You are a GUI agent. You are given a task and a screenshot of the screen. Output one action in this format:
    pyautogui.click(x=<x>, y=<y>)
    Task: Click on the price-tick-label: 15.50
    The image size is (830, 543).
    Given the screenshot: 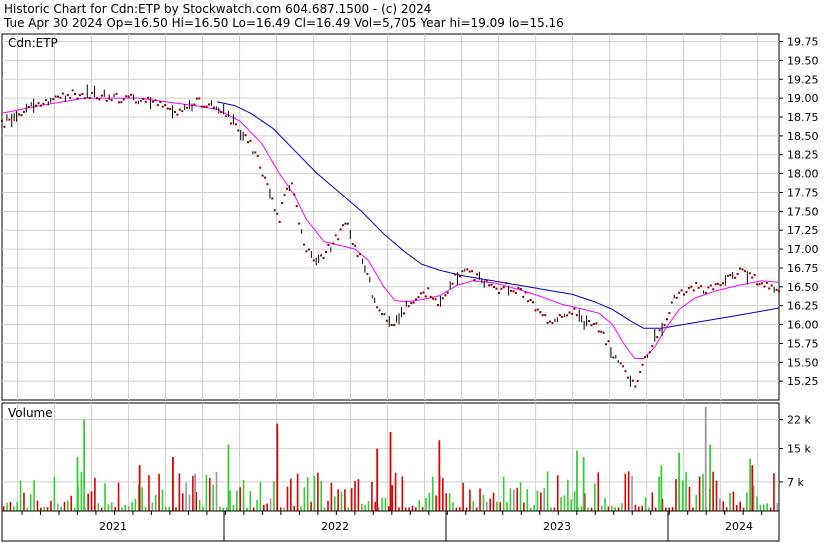 What is the action you would take?
    pyautogui.click(x=803, y=362)
    